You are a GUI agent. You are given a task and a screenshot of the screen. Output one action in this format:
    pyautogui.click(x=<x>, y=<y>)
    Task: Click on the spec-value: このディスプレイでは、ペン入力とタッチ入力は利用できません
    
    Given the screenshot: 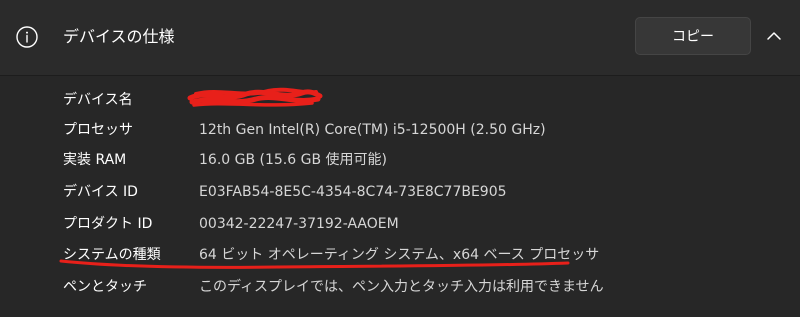 What is the action you would take?
    pyautogui.click(x=401, y=287)
    